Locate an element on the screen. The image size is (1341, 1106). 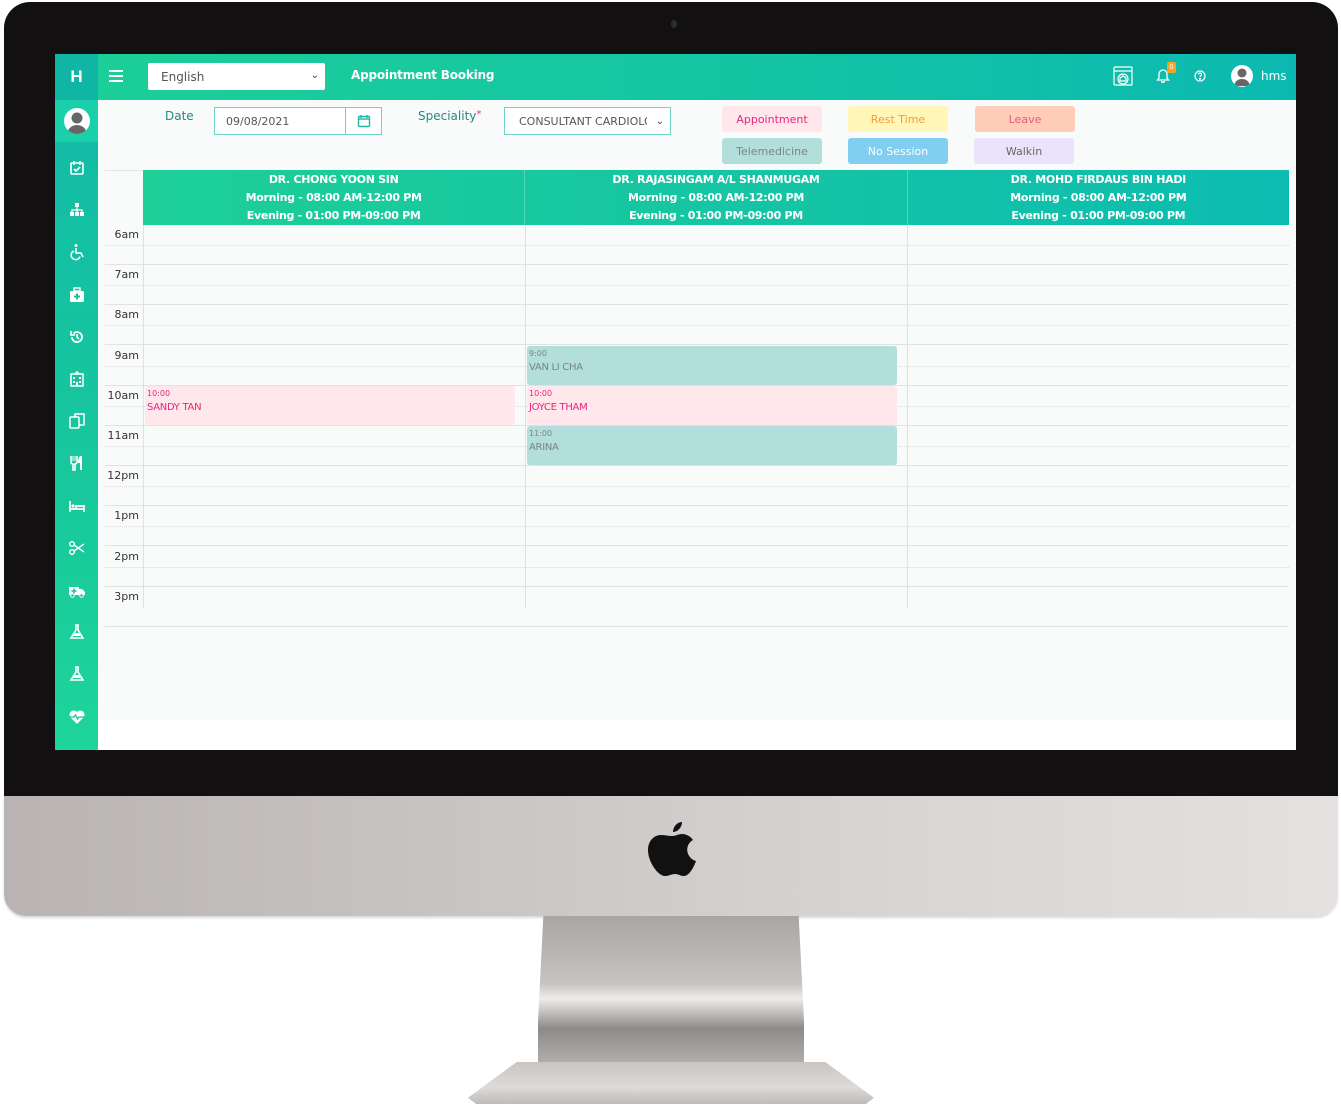
sidebar-item-hospital-building is located at coordinates (76, 379).